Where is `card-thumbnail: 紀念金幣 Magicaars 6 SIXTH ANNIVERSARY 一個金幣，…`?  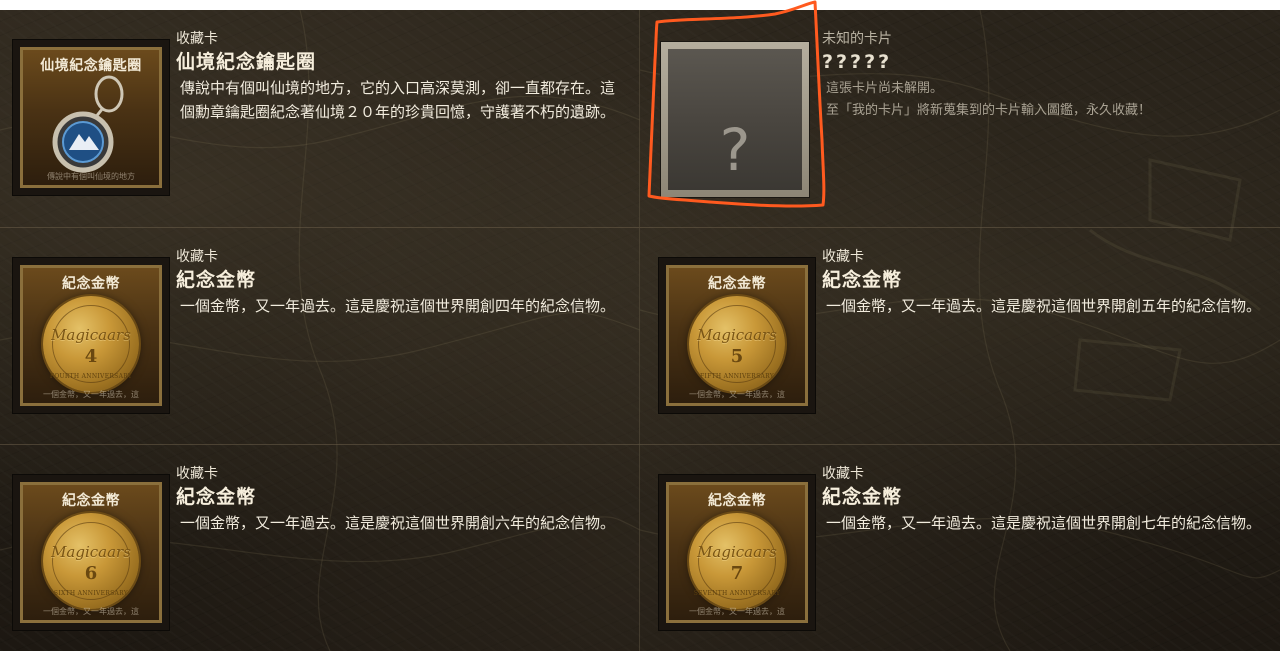
card-thumbnail: 紀念金幣 Magicaars 6 SIXTH ANNIVERSARY 一個金幣，… is located at coordinates (91, 552).